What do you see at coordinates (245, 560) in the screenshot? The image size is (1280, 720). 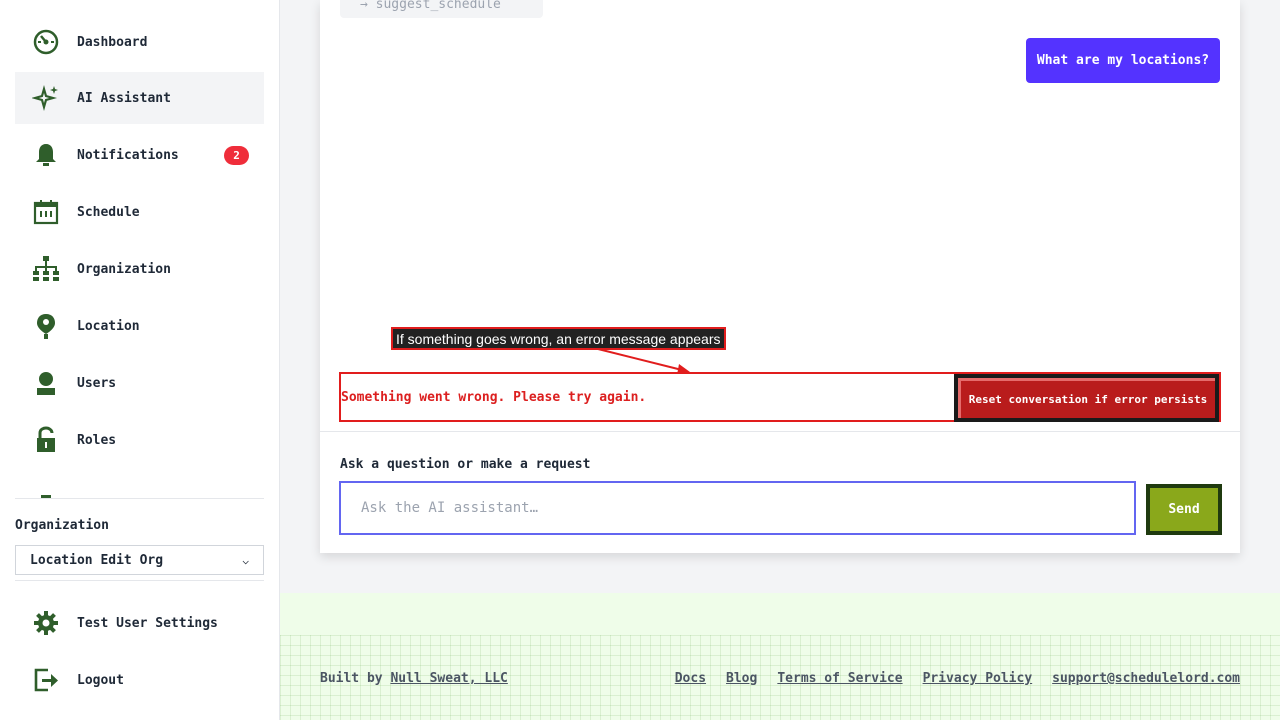 I see `chevron-down-icon: ⌵` at bounding box center [245, 560].